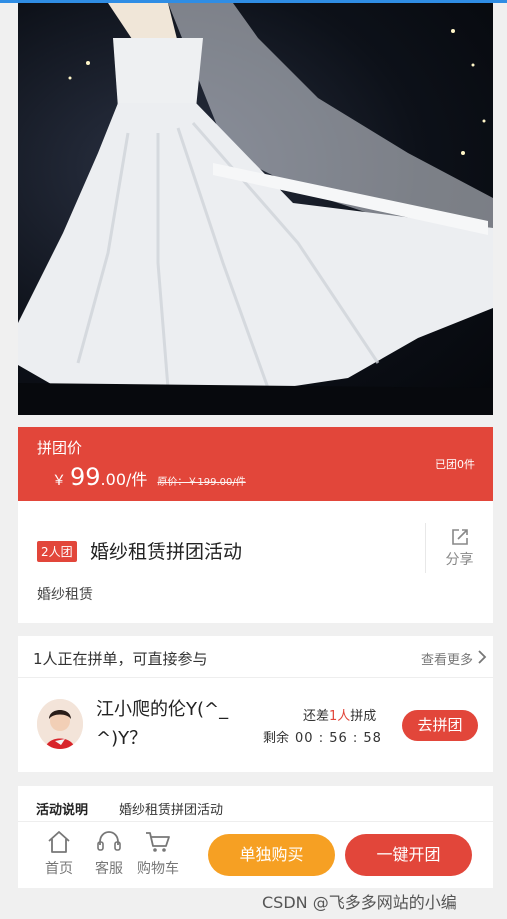 The image size is (507, 919). I want to click on sold-count: 已团0件, so click(455, 464).